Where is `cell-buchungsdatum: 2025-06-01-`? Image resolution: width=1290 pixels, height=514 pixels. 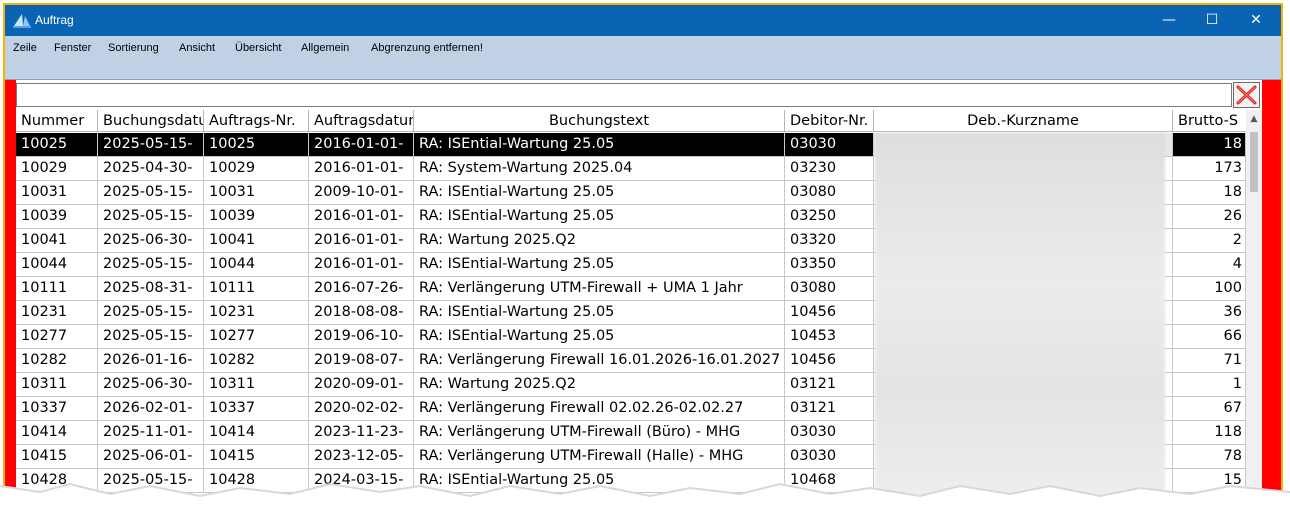 cell-buchungsdatum: 2025-06-01- is located at coordinates (151, 457).